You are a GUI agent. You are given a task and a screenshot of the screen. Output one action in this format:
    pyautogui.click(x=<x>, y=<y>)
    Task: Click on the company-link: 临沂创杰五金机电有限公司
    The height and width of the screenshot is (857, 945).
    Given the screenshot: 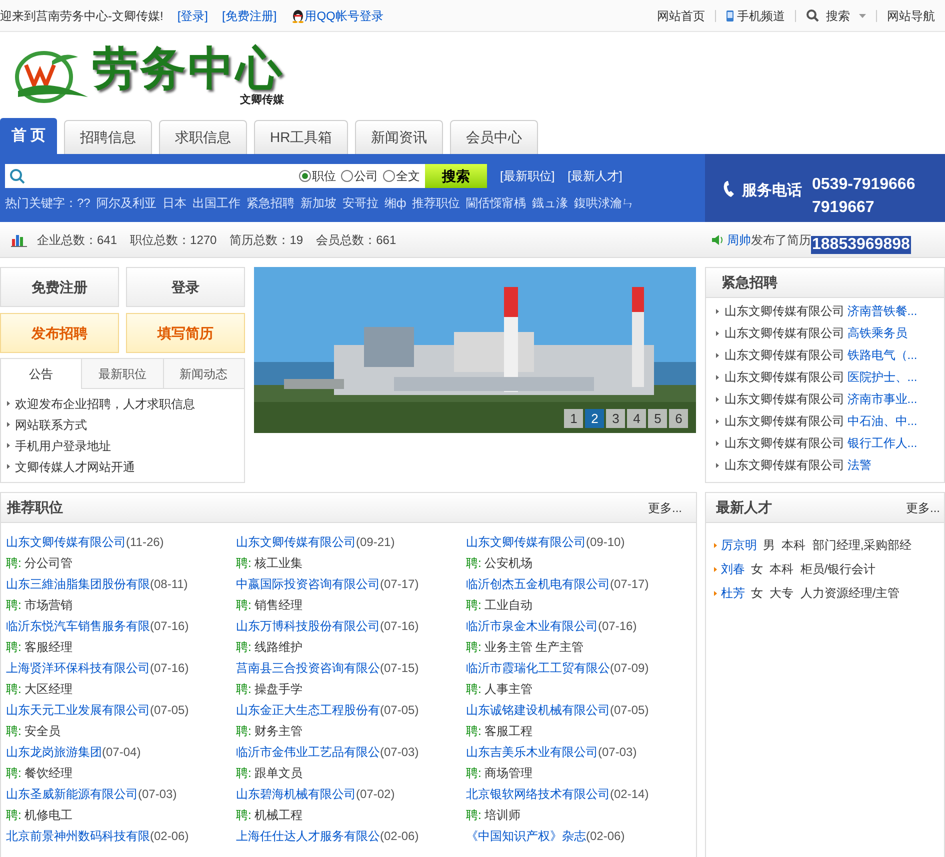 What is the action you would take?
    pyautogui.click(x=538, y=583)
    